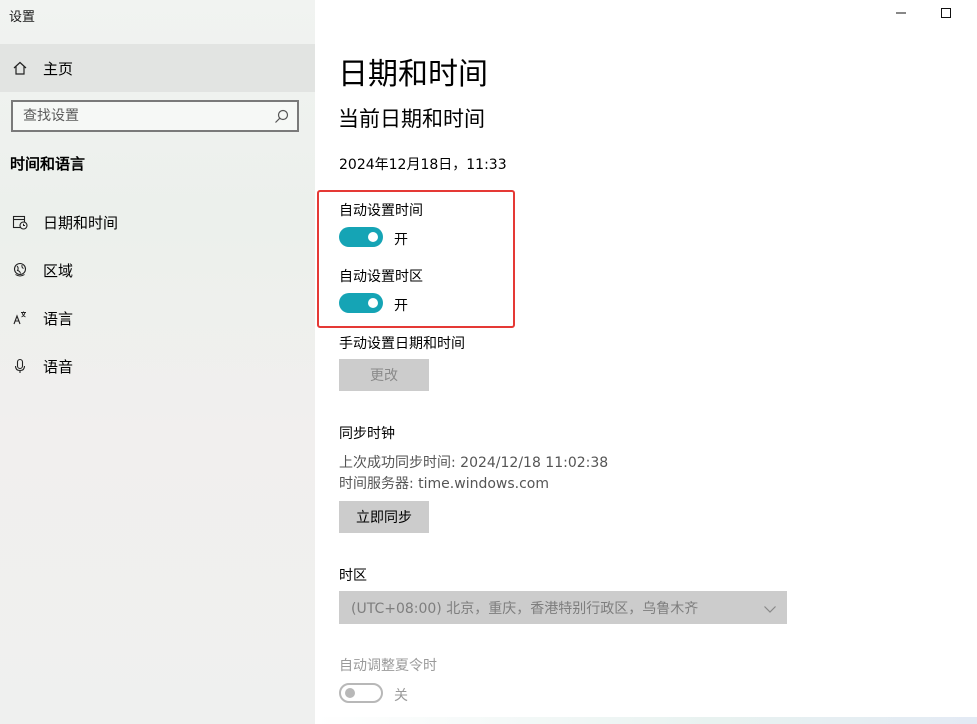  What do you see at coordinates (20, 222) in the screenshot?
I see `calendar-clock-icon` at bounding box center [20, 222].